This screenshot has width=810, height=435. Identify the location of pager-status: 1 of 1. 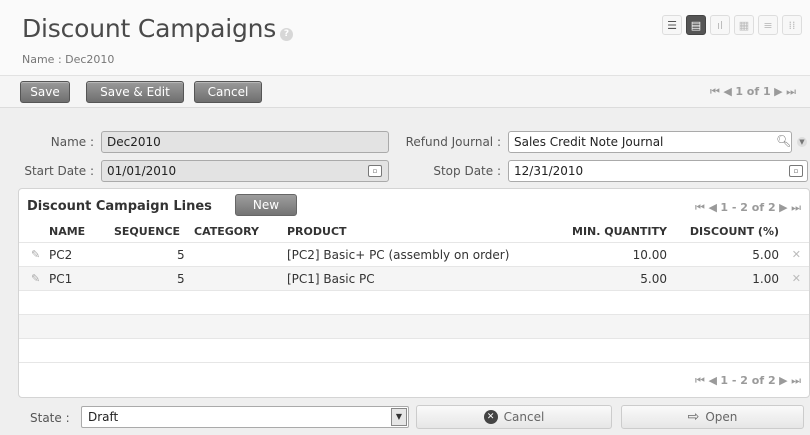
(753, 91).